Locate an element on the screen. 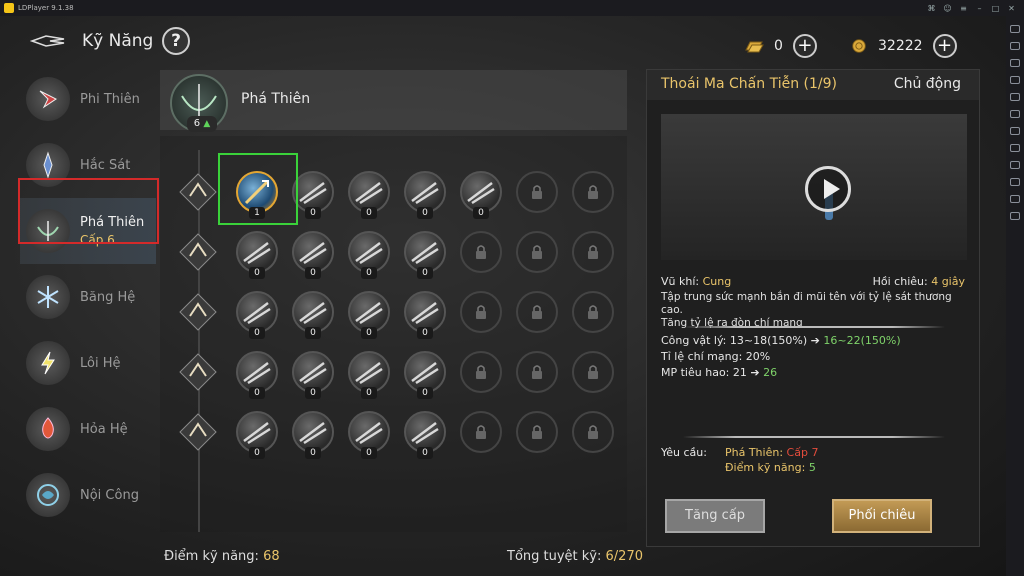  volume-down-icon is located at coordinates (1015, 97).